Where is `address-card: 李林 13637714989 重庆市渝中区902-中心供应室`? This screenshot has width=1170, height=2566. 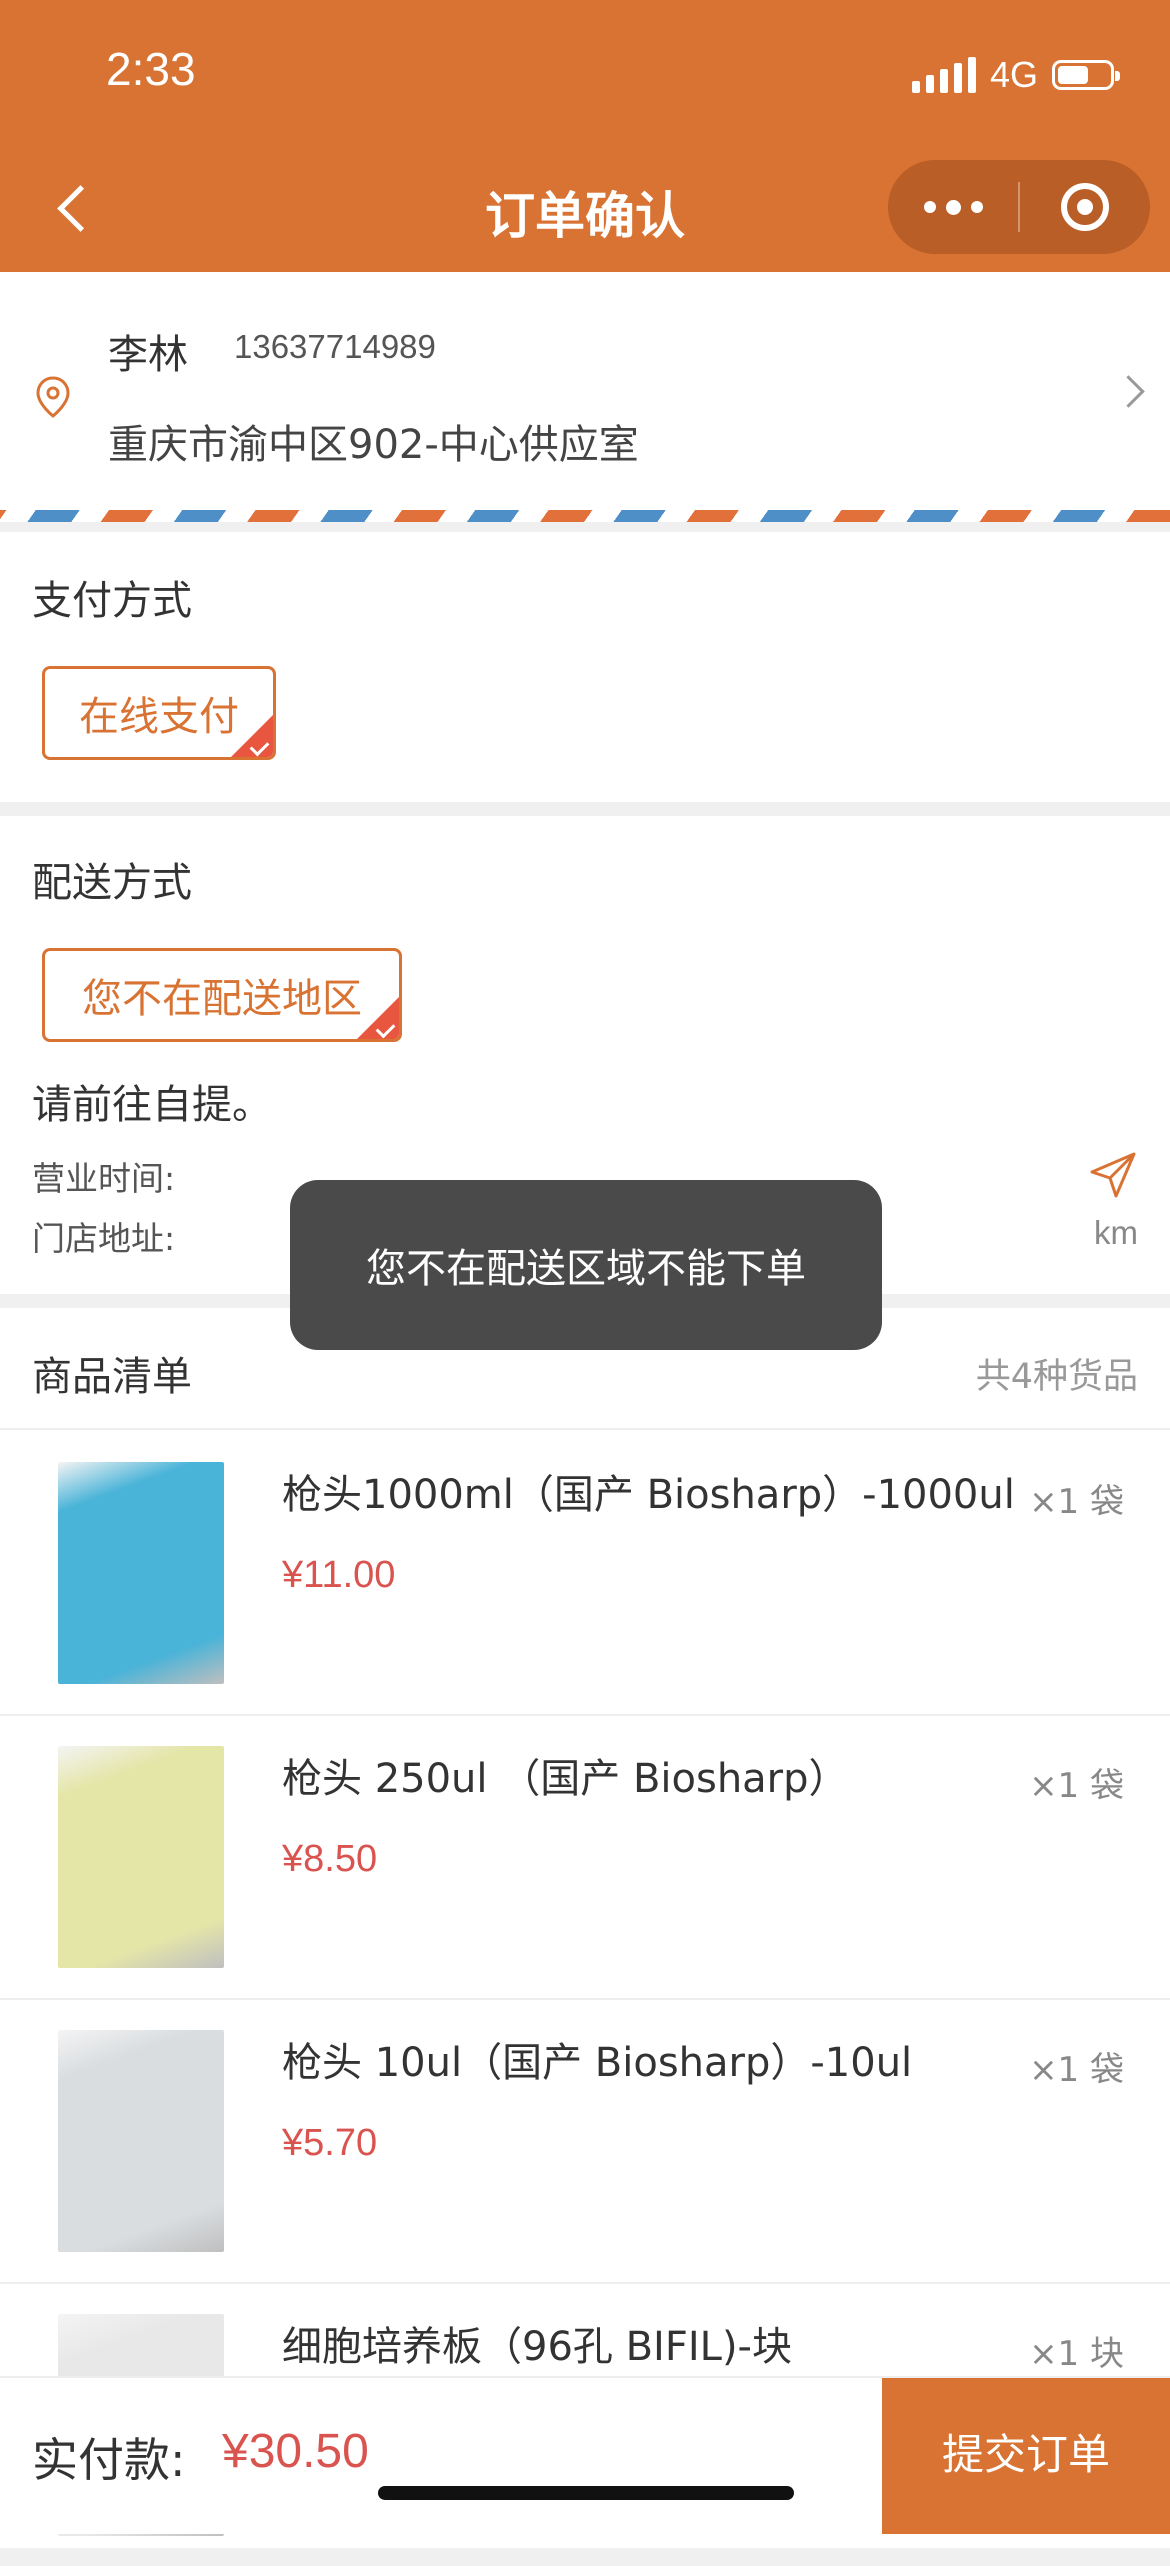 address-card: 李林 13637714989 重庆市渝中区902-中心供应室 is located at coordinates (585, 391).